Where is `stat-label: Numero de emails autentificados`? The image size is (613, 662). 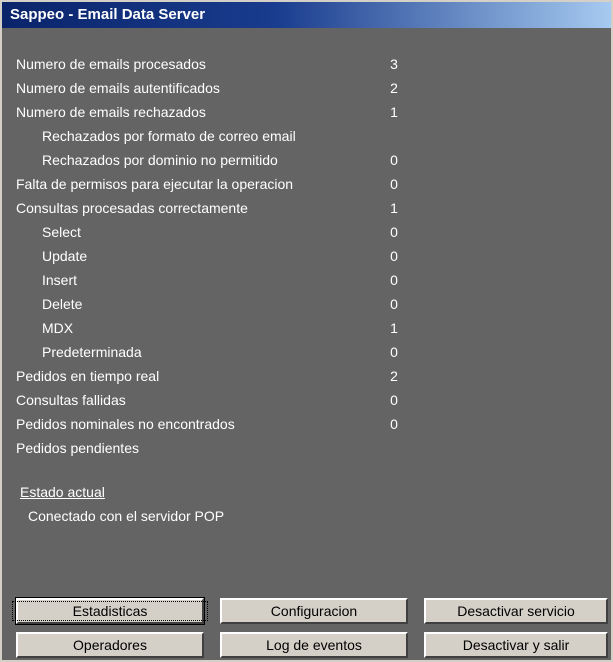 stat-label: Numero de emails autentificados is located at coordinates (118, 88).